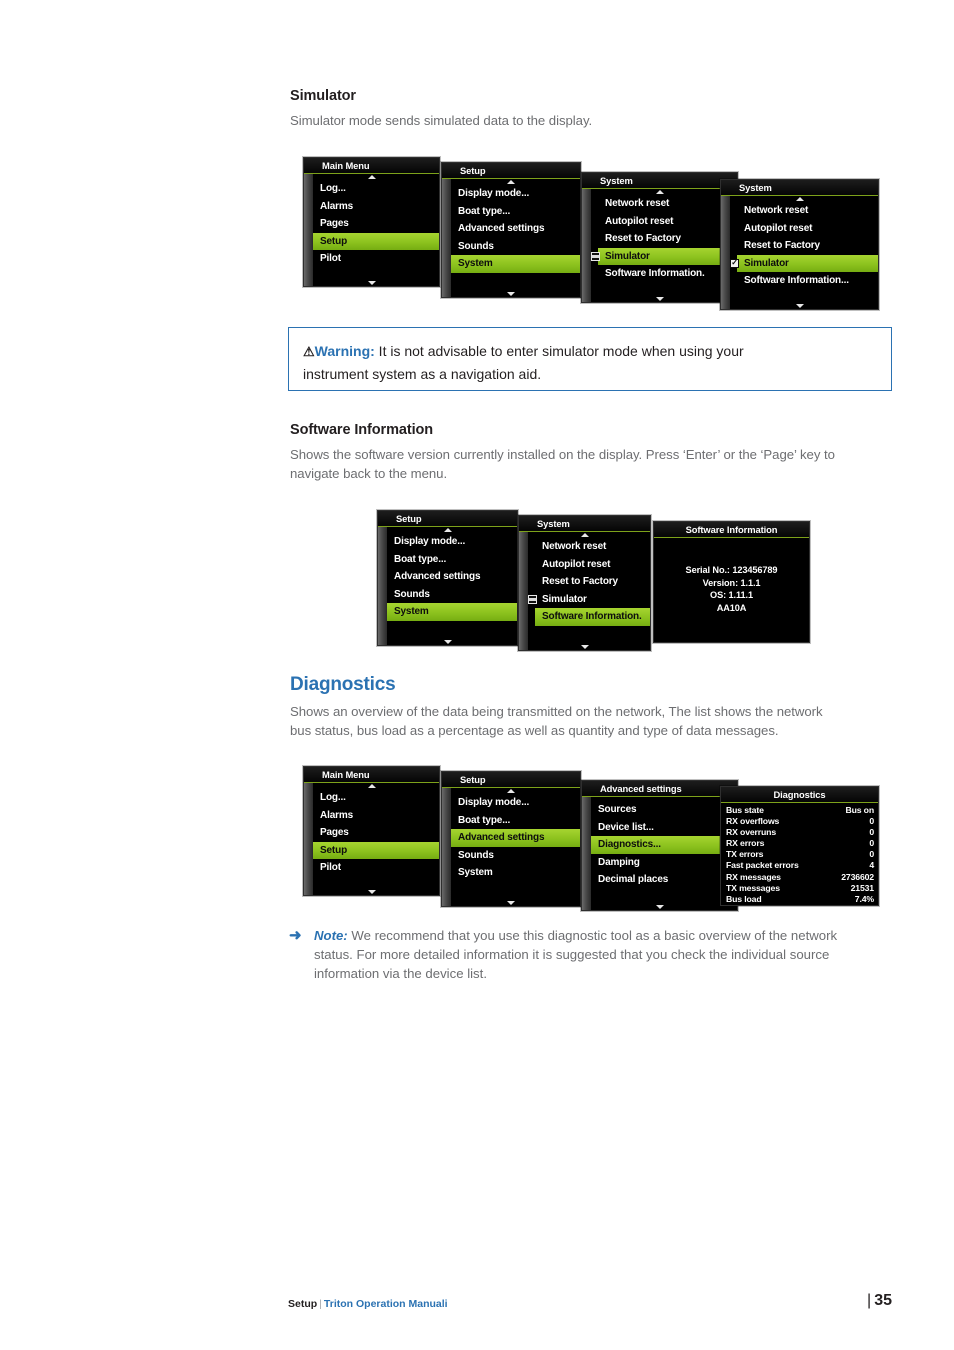  I want to click on panel-title: Diagnostics, so click(799, 795).